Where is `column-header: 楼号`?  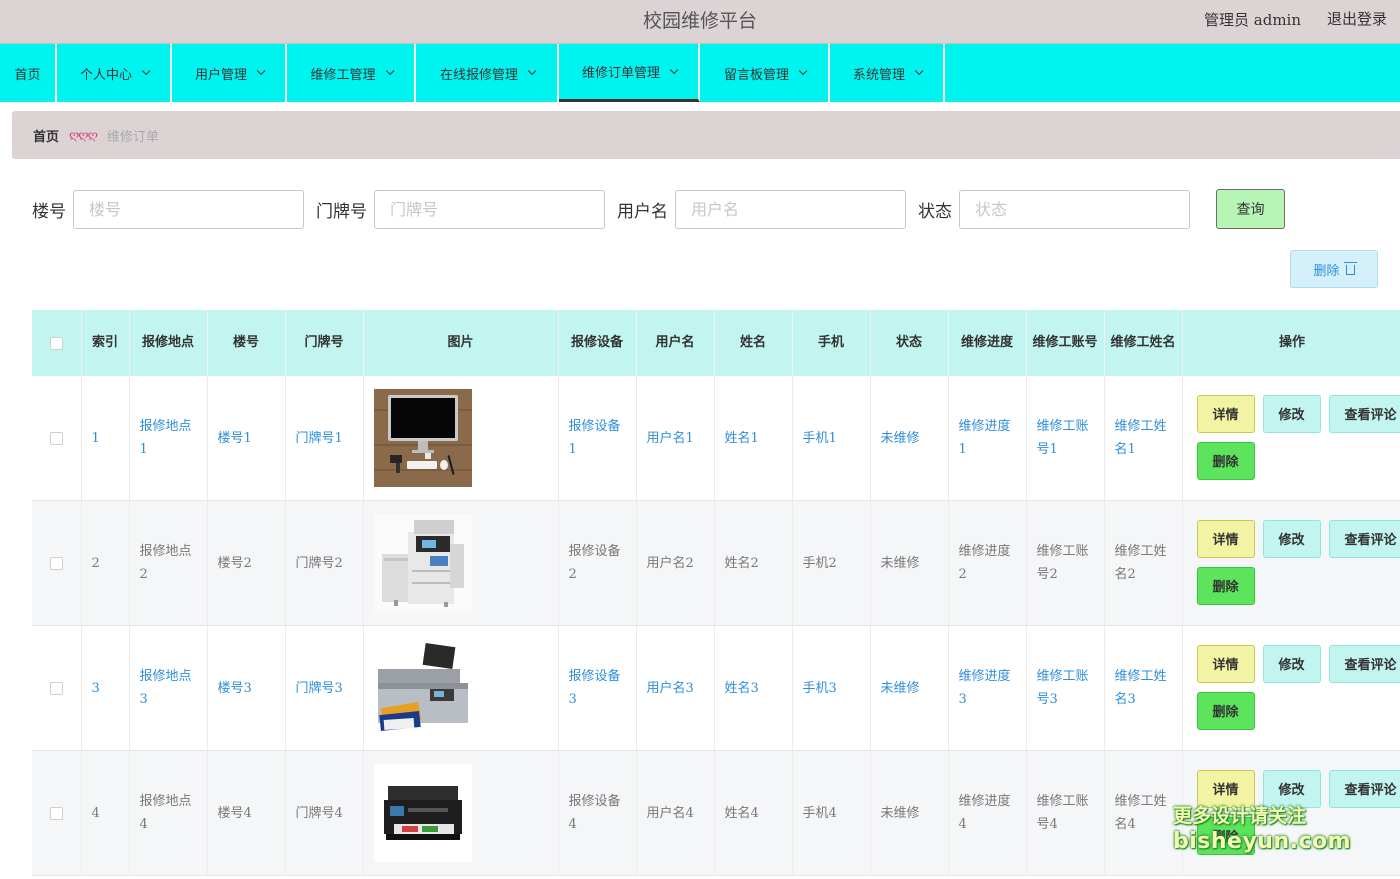 column-header: 楼号 is located at coordinates (246, 343).